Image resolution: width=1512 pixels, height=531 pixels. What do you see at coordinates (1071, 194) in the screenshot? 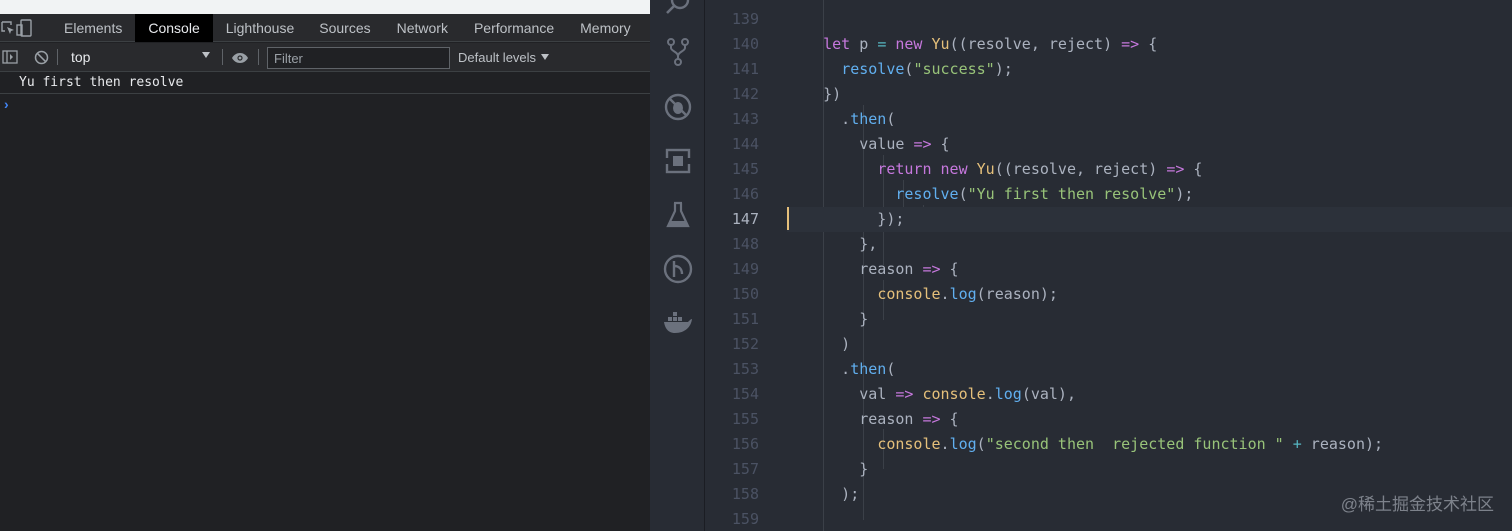
I see `code-token: "Yu first then resolve"` at bounding box center [1071, 194].